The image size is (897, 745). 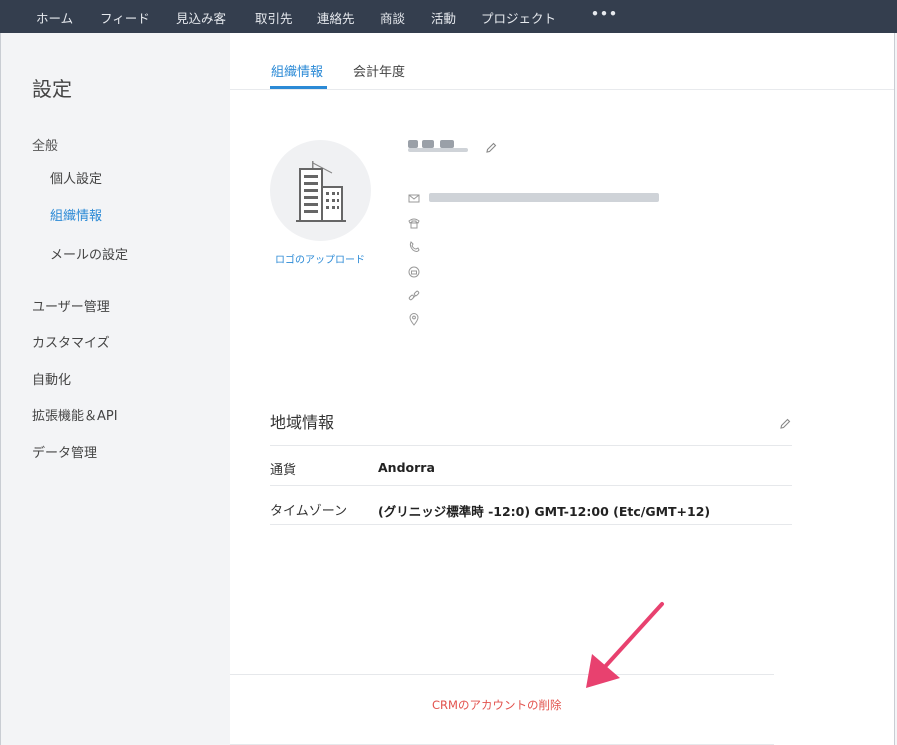 What do you see at coordinates (309, 511) in the screenshot?
I see `timezone-label: タイムゾーン` at bounding box center [309, 511].